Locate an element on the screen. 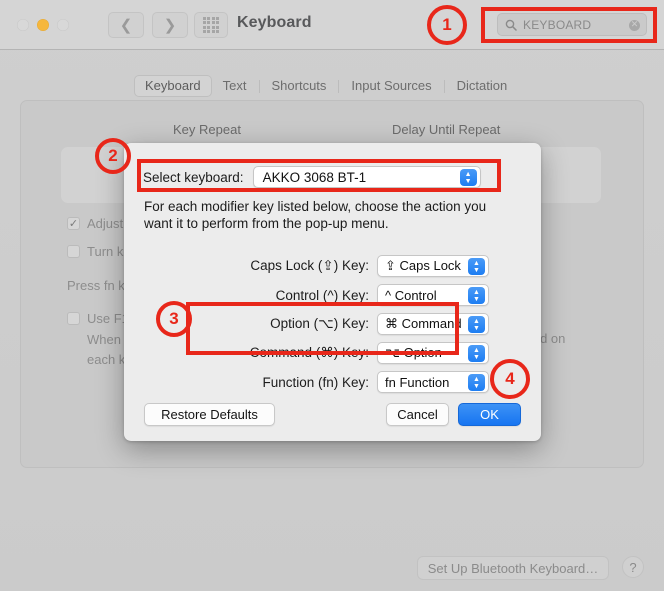 The image size is (664, 591). page-title: Keyboard is located at coordinates (274, 22).